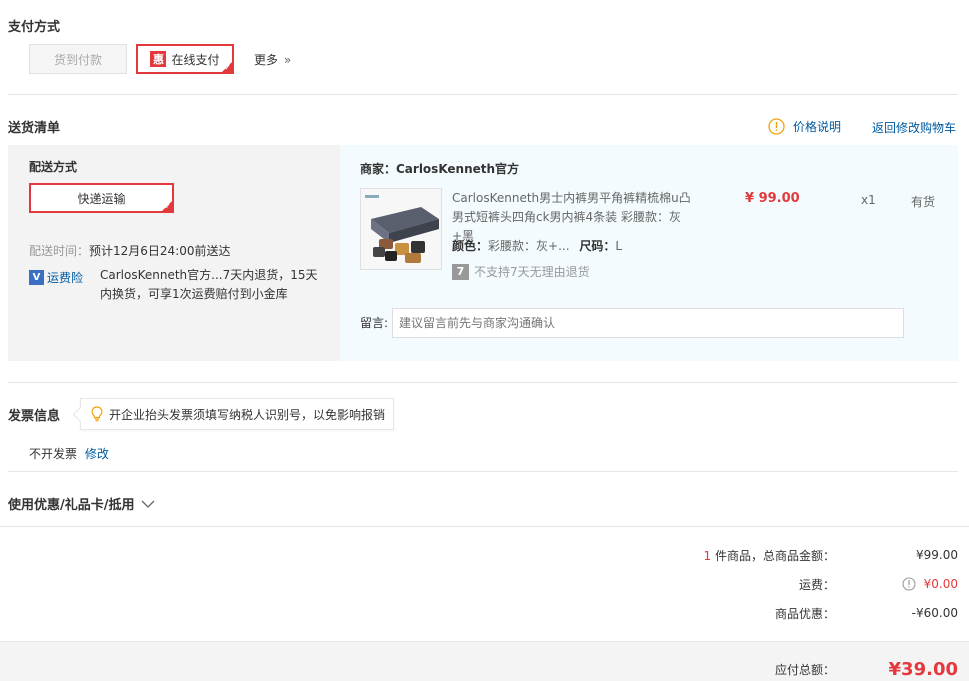 This screenshot has width=969, height=681. I want to click on product-thumbnail, so click(401, 229).